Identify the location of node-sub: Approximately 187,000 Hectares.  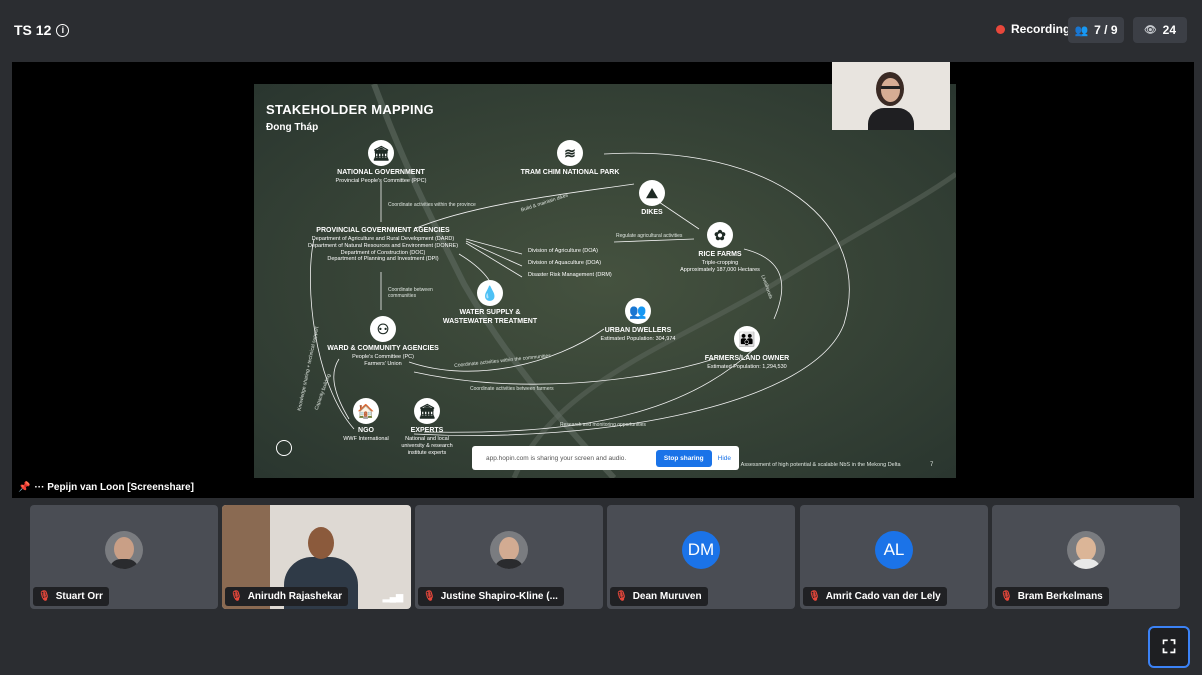
(720, 269).